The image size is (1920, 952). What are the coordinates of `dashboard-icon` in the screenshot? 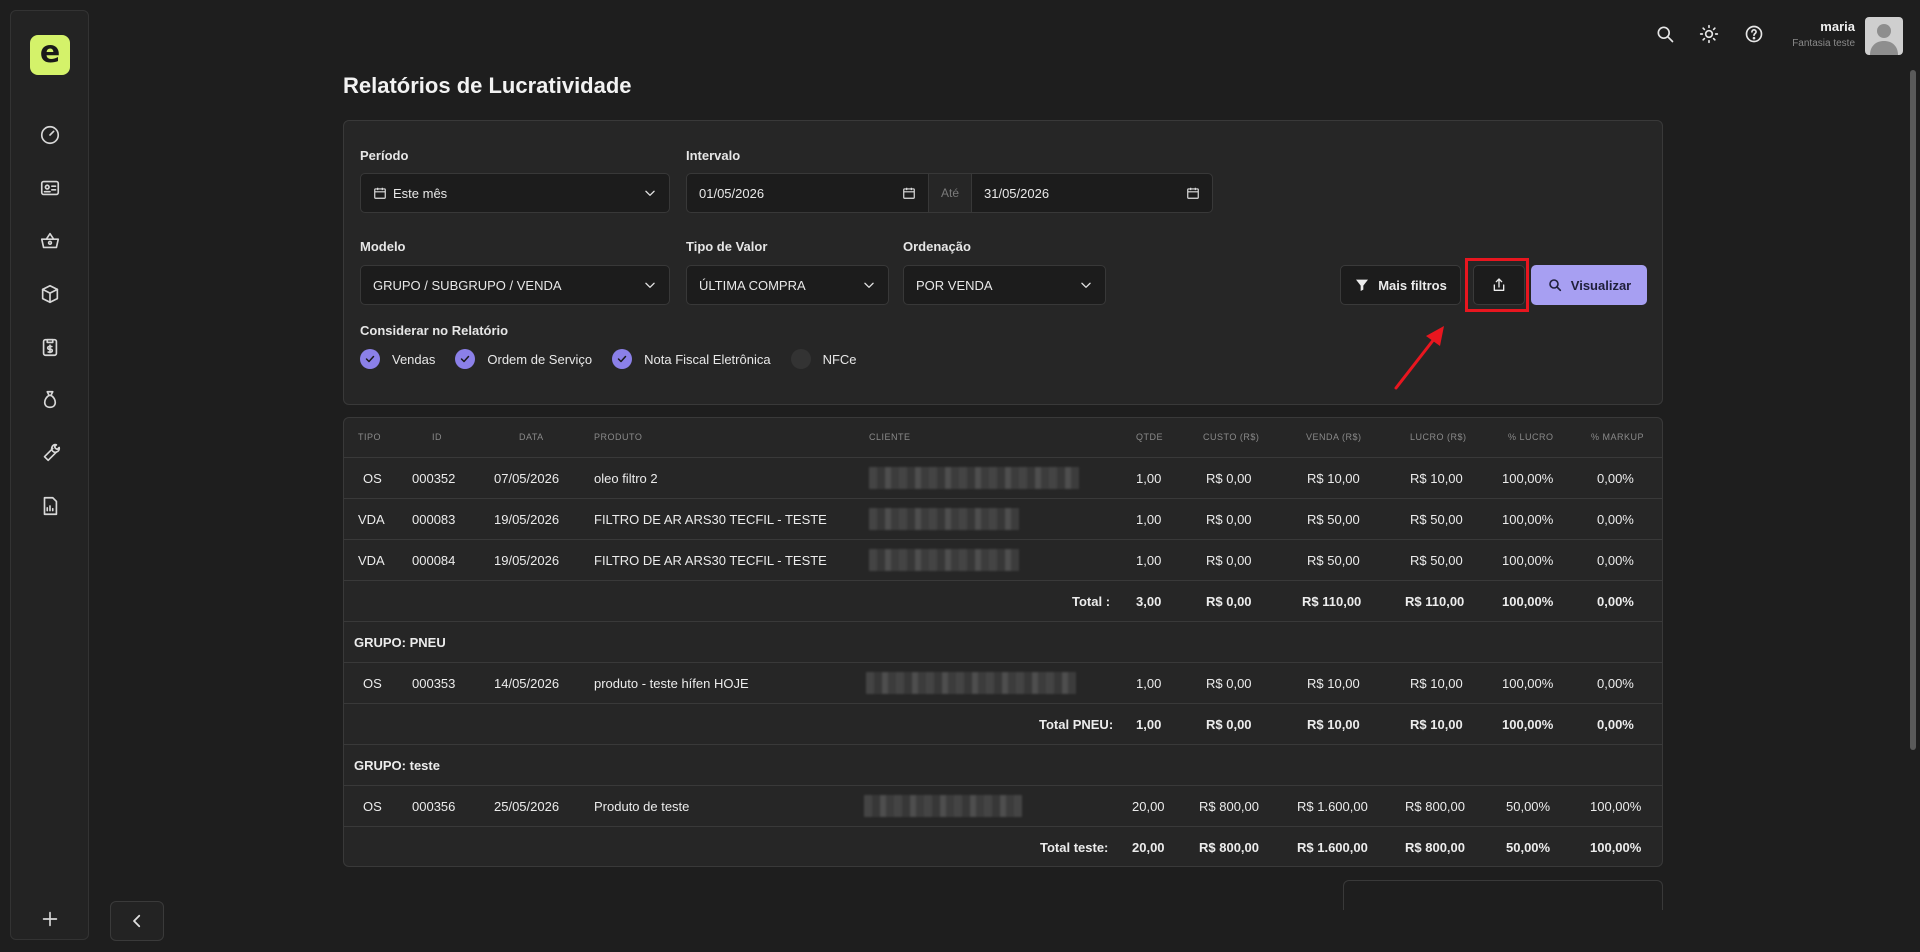 It's located at (50, 135).